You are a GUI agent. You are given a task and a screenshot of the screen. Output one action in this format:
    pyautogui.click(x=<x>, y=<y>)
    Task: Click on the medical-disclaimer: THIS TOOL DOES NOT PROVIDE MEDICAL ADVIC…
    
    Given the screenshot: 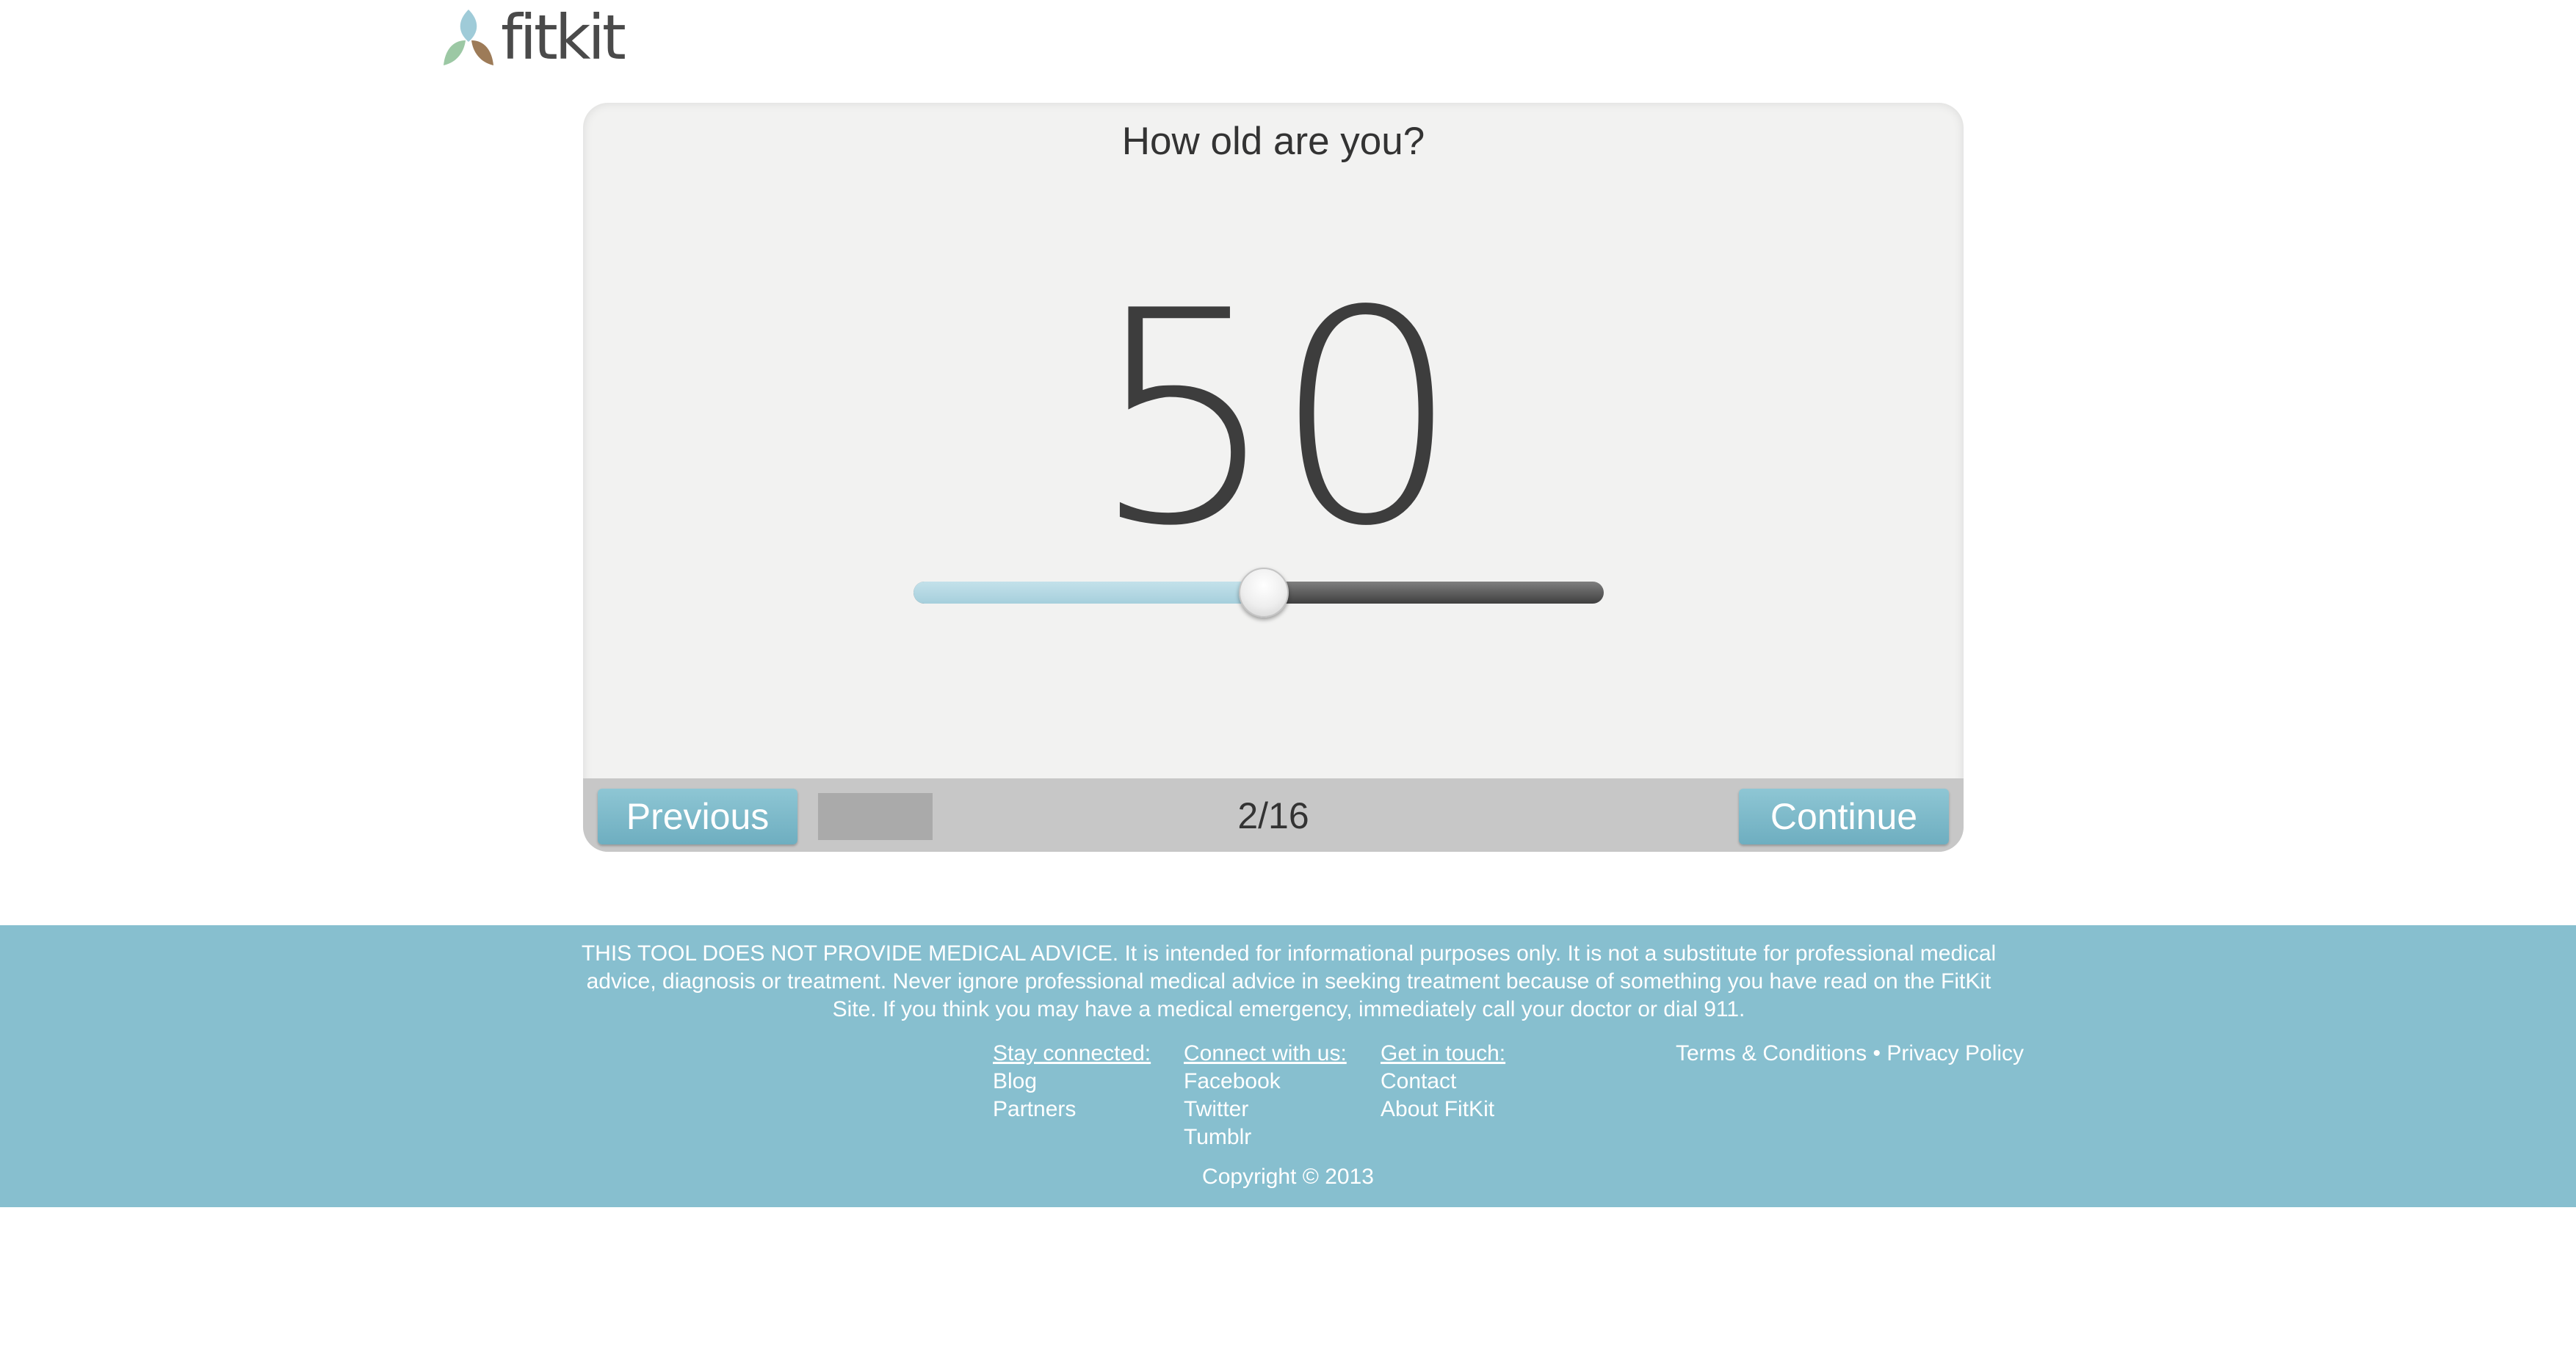 What is the action you would take?
    pyautogui.click(x=1289, y=981)
    